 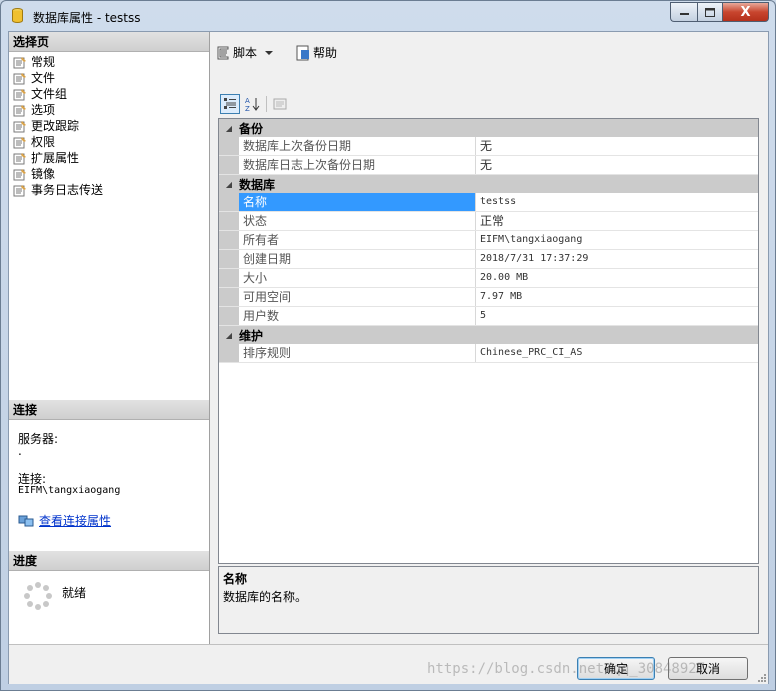 What do you see at coordinates (26, 520) in the screenshot?
I see `connection-properties-icon` at bounding box center [26, 520].